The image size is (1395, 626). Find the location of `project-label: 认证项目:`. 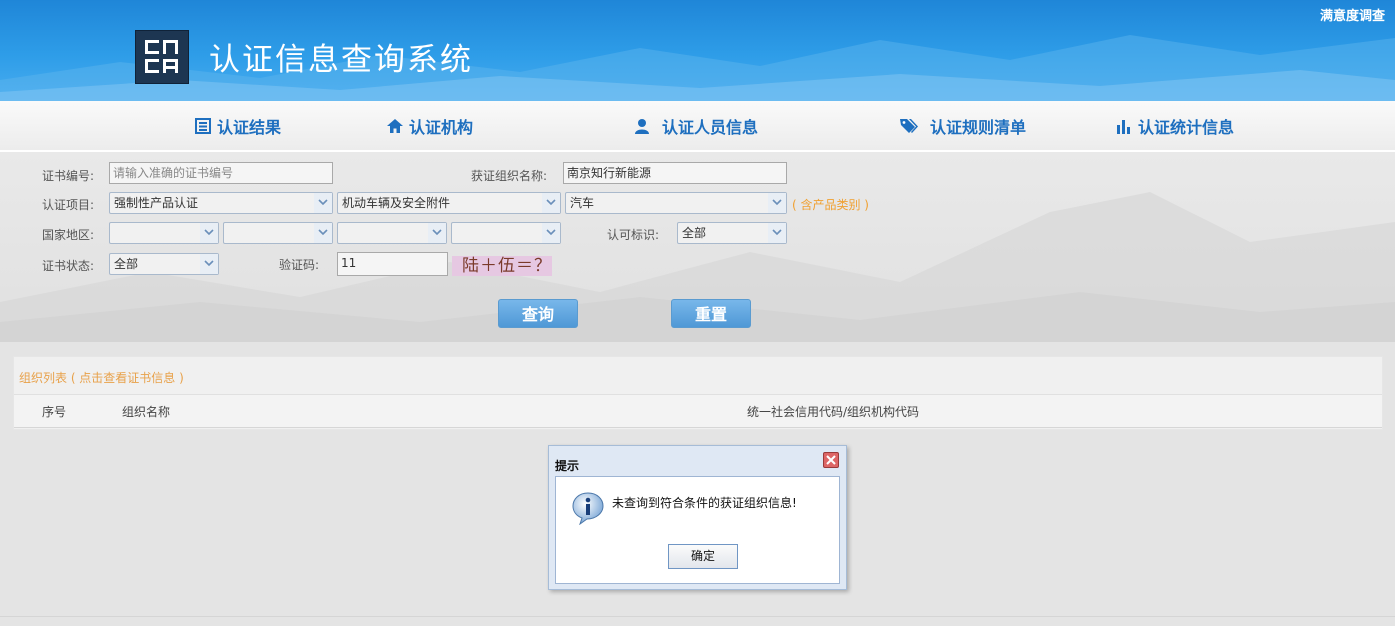

project-label: 认证项目: is located at coordinates (68, 205).